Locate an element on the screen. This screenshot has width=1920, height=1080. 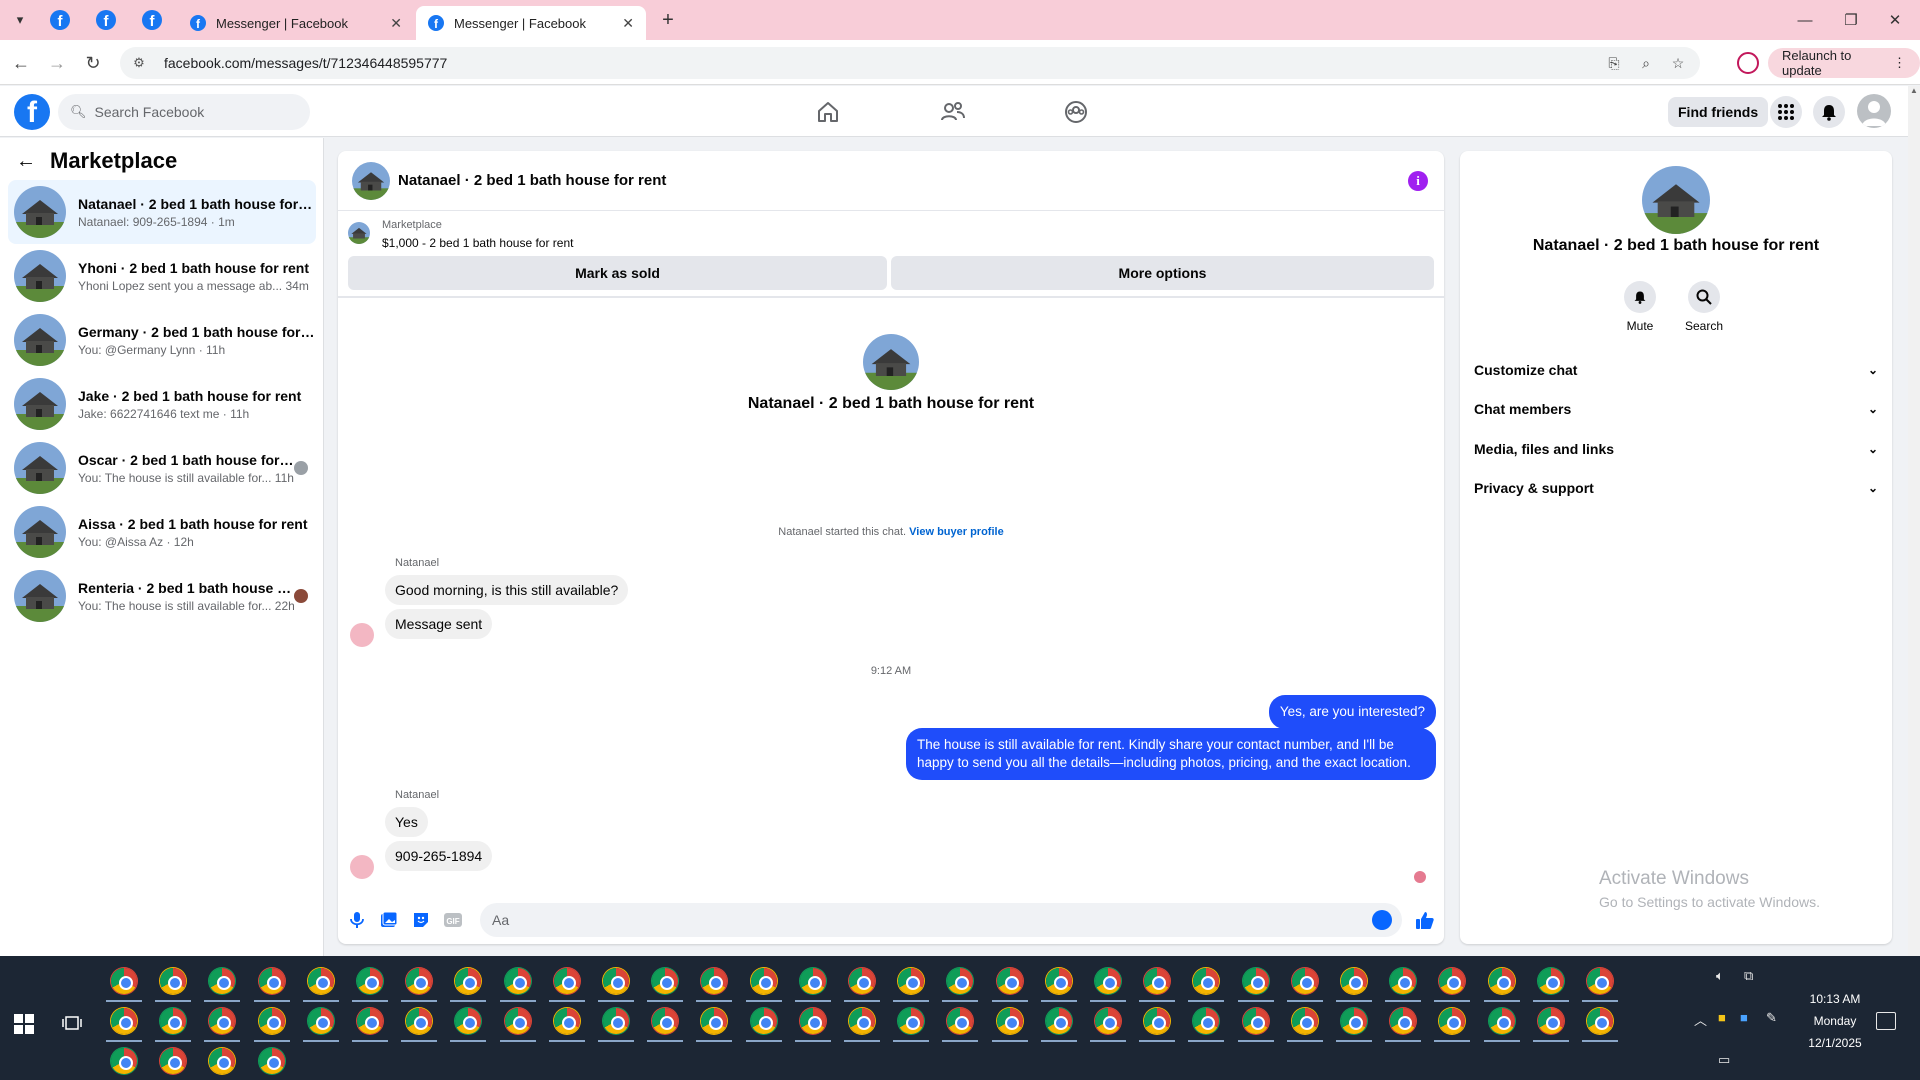
mark-as-sold-button: Mark as sold is located at coordinates (617, 273).